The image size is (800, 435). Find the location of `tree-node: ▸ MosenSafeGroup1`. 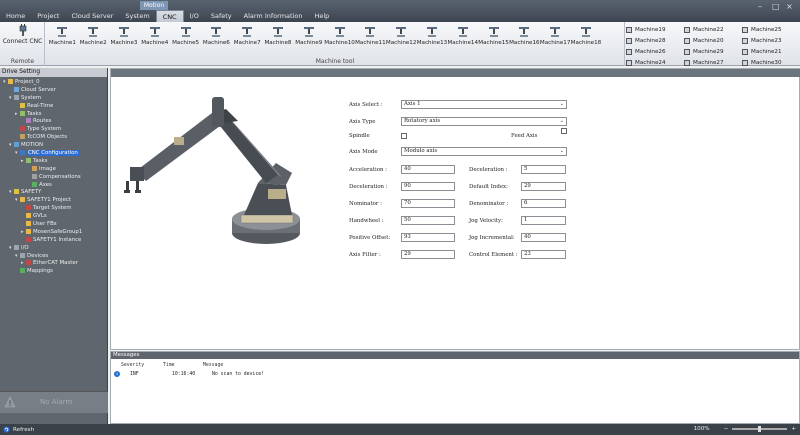

tree-node: ▸ MosenSafeGroup1 is located at coordinates (53, 232).